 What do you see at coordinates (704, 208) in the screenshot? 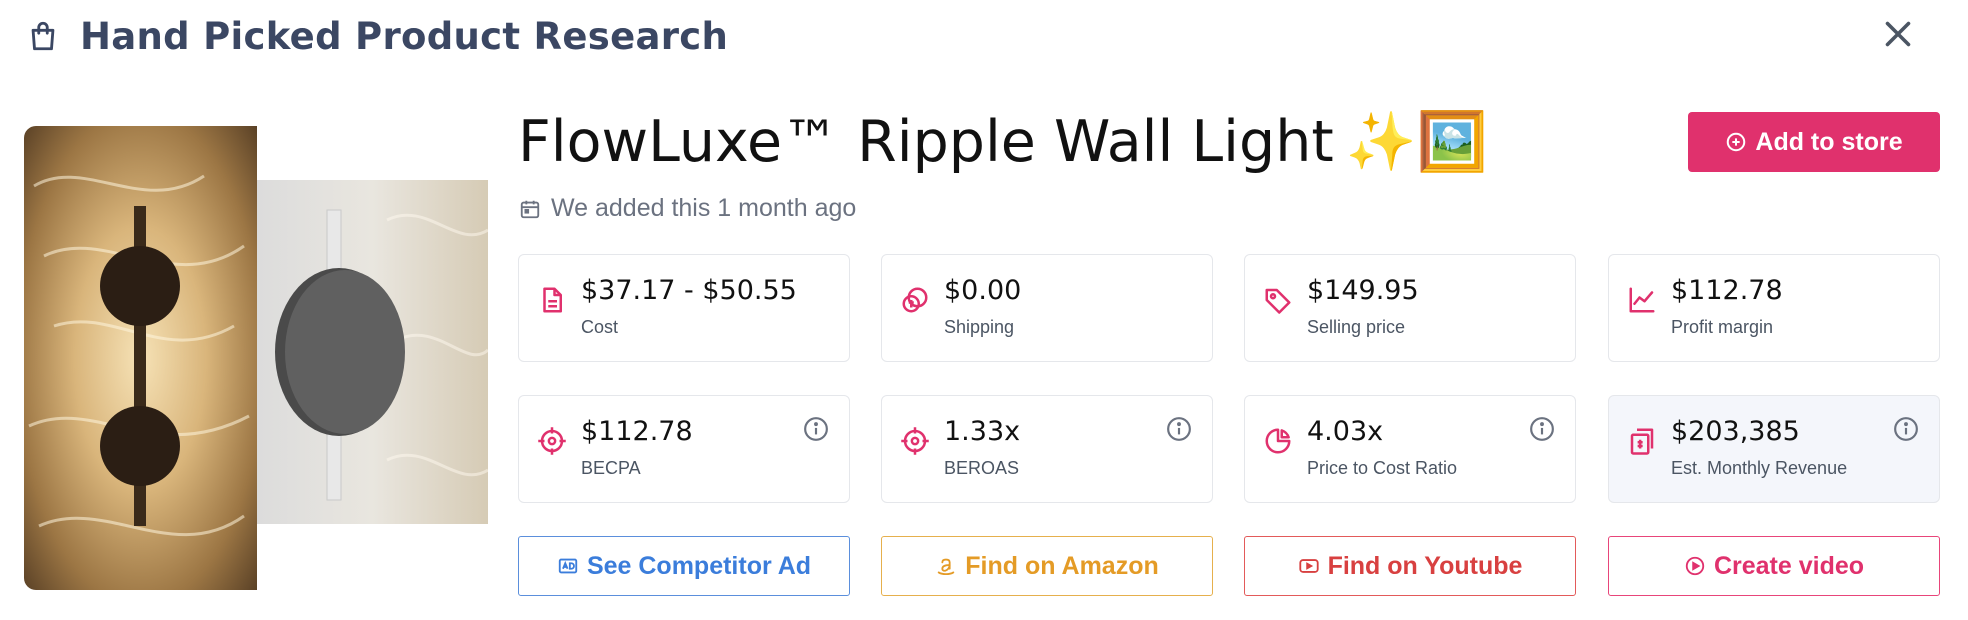
I see `added-text: We added this 1 month ago` at bounding box center [704, 208].